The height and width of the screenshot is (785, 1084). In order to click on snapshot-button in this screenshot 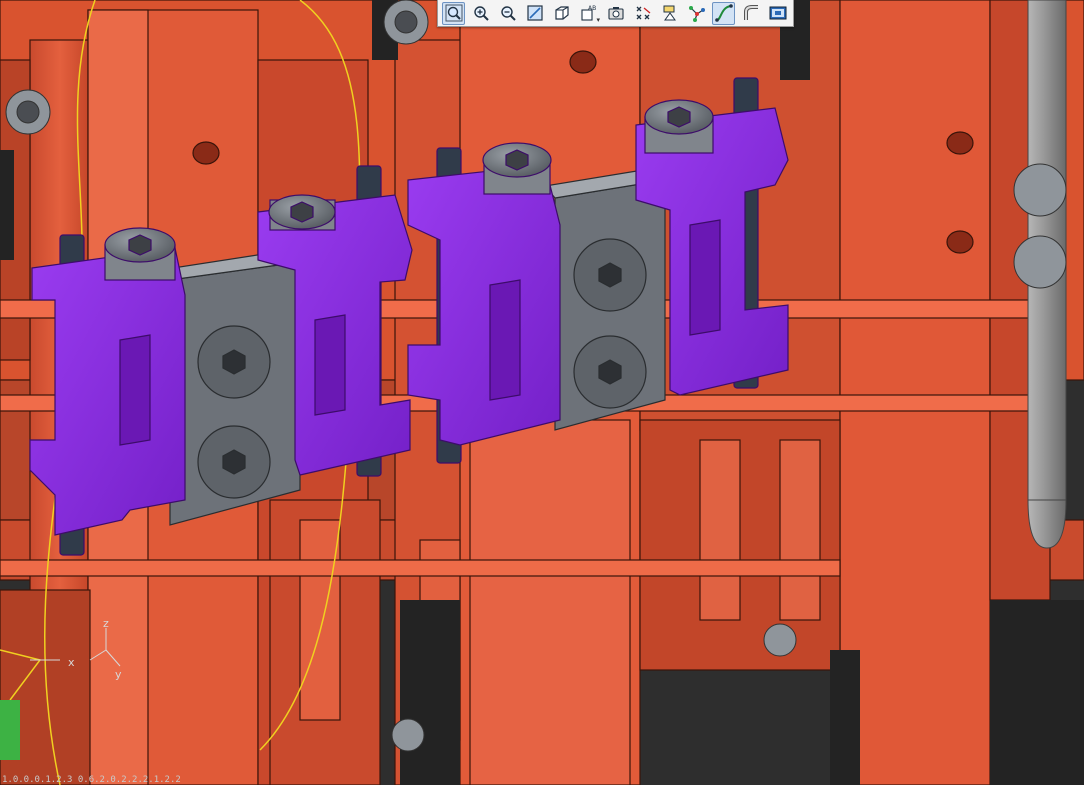, I will do `click(615, 13)`.